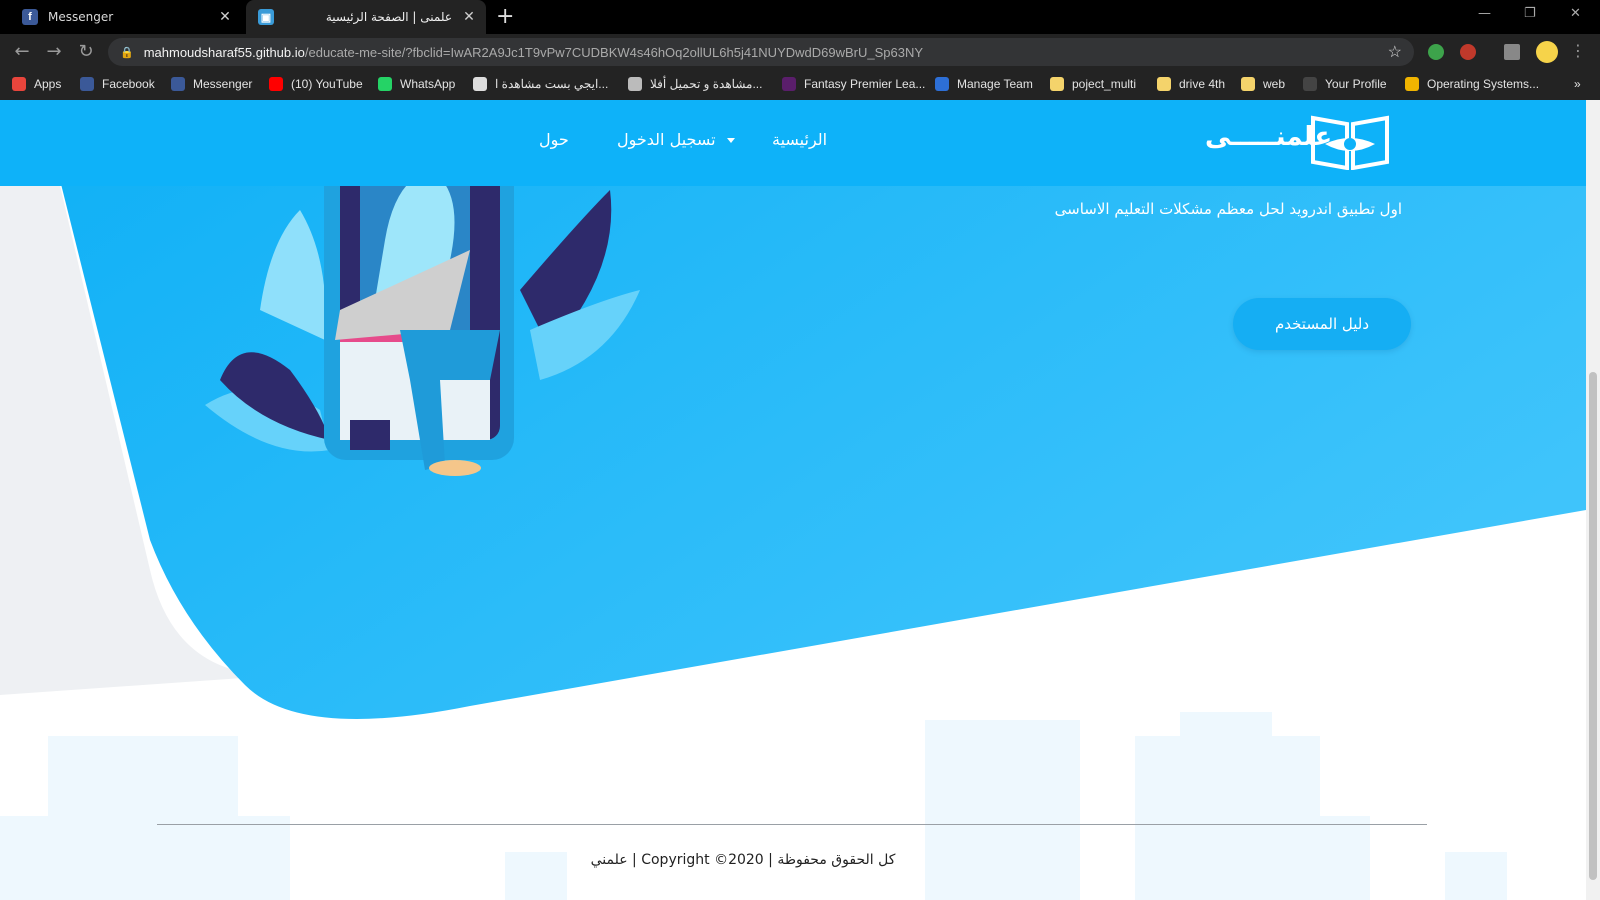  I want to click on bookmark-label: drive 4th, so click(1202, 84).